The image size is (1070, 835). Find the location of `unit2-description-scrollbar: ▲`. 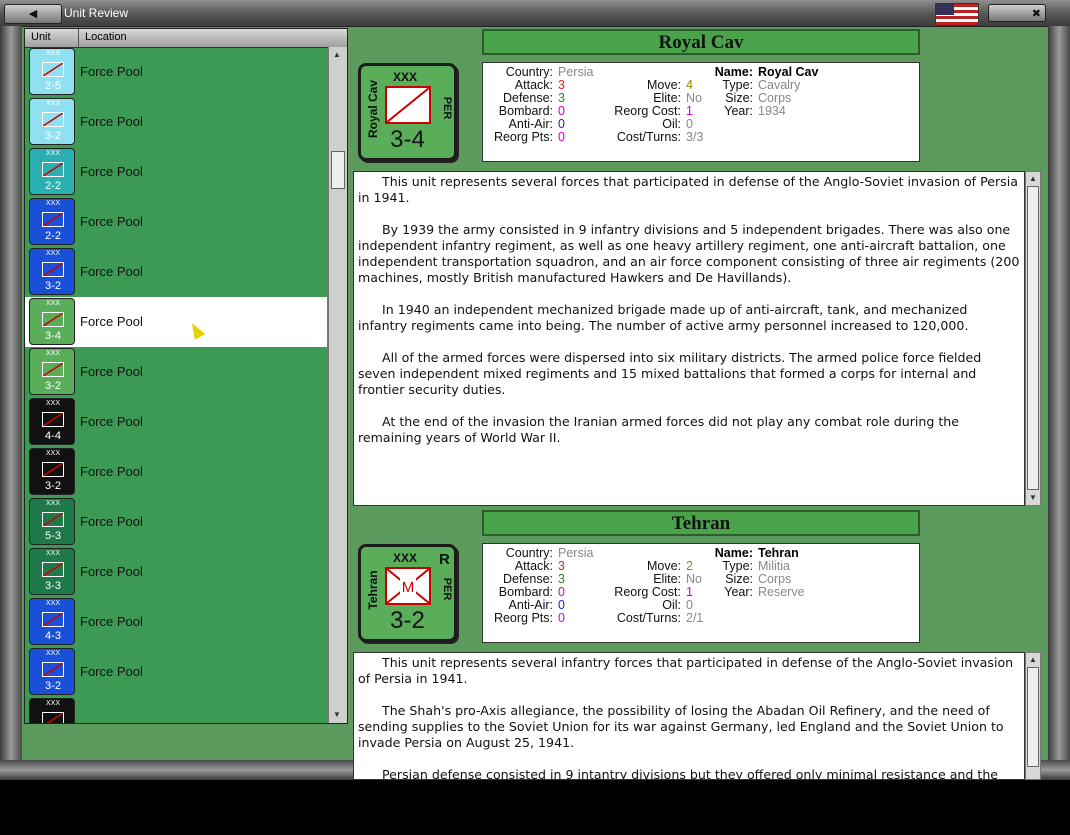

unit2-description-scrollbar: ▲ is located at coordinates (1033, 716).